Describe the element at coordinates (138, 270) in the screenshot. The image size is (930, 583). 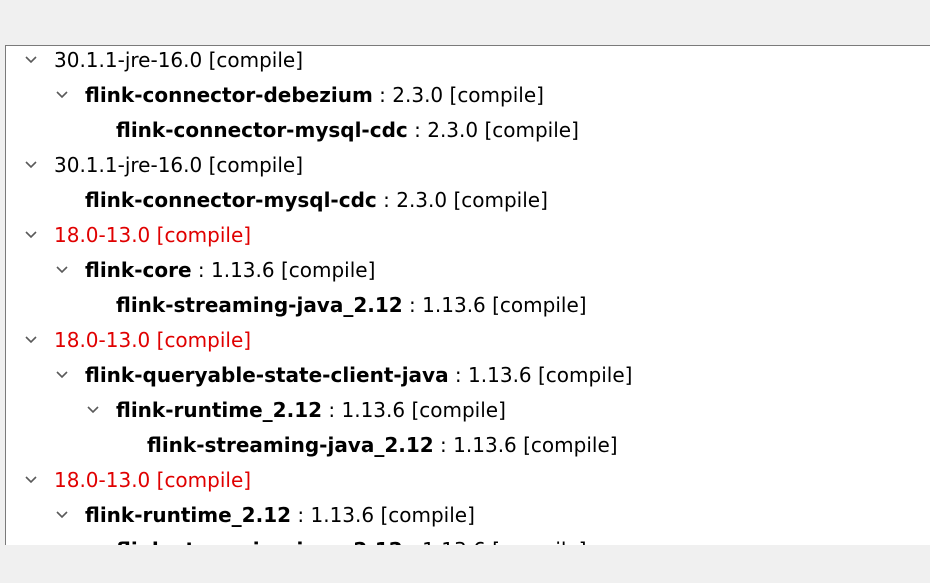
I see `artifact-name: flink-core` at that location.